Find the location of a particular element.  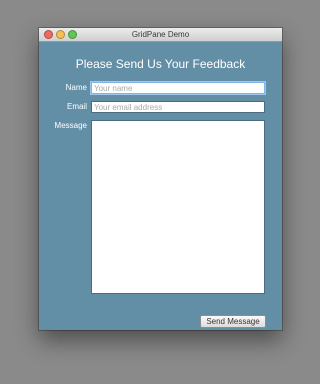

send-message-button: Send Message is located at coordinates (233, 321).